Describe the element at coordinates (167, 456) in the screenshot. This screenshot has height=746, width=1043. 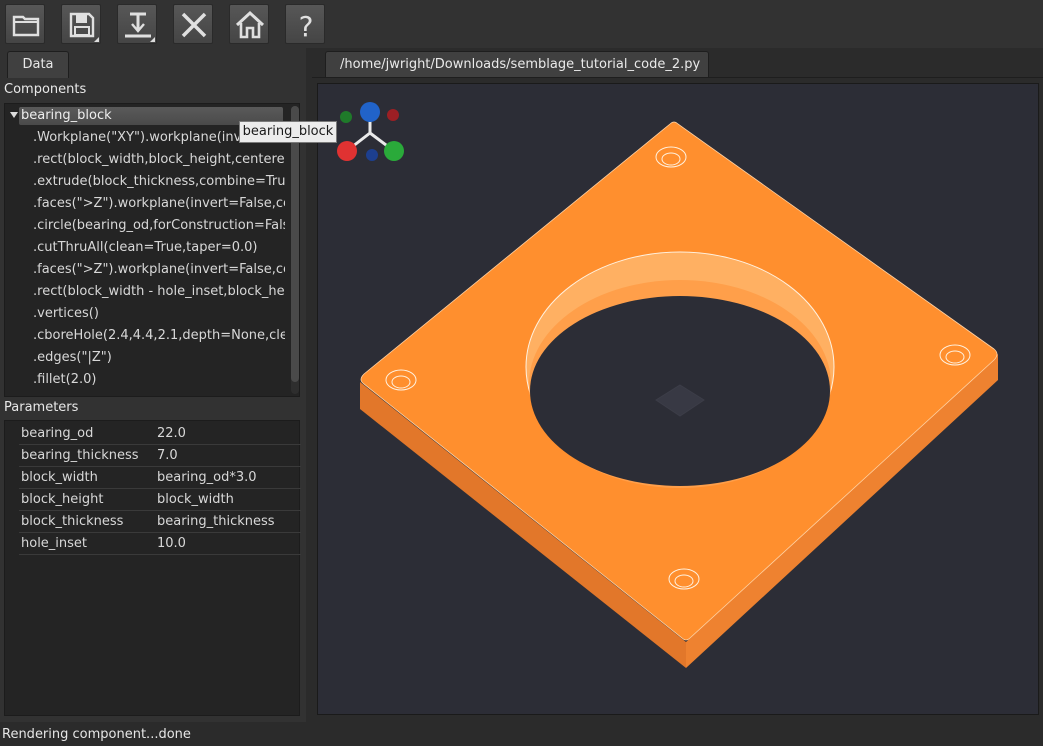
I see `param-value: 7.0` at that location.